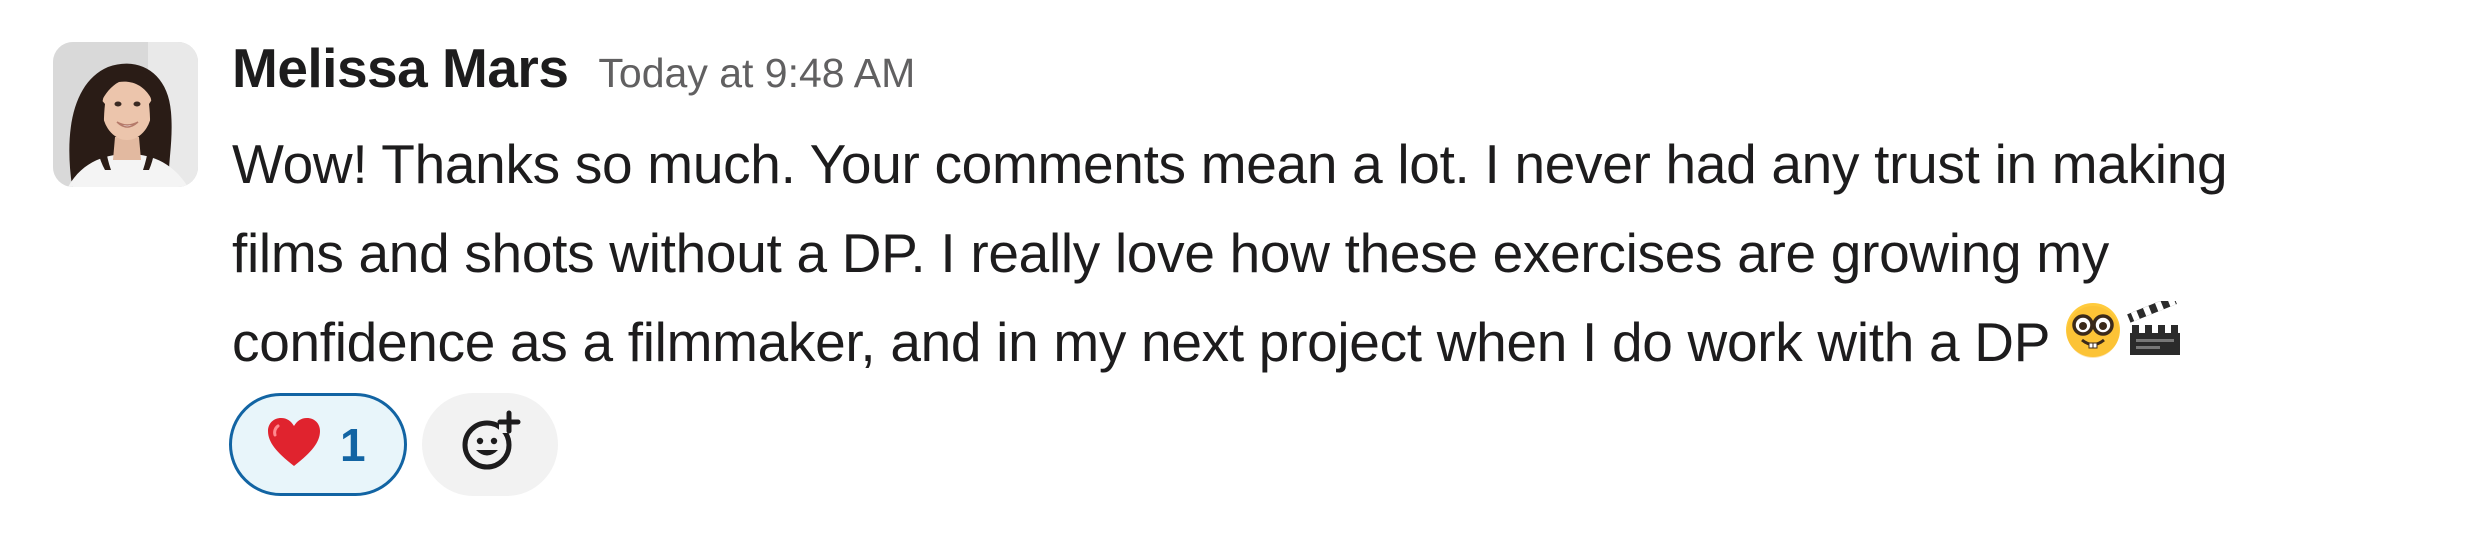 This screenshot has height=556, width=2476. I want to click on avatar, so click(125, 114).